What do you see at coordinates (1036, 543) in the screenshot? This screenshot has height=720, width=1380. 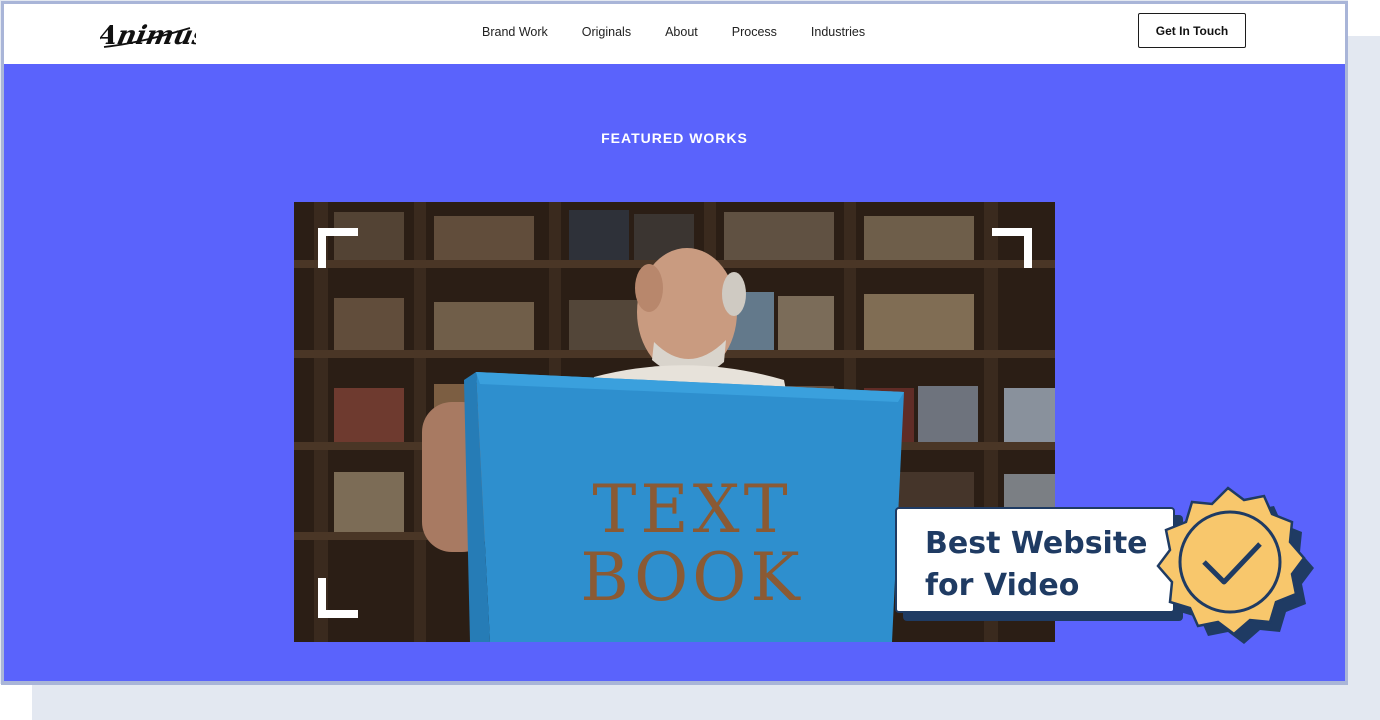 I see `award-line1: Best Website` at bounding box center [1036, 543].